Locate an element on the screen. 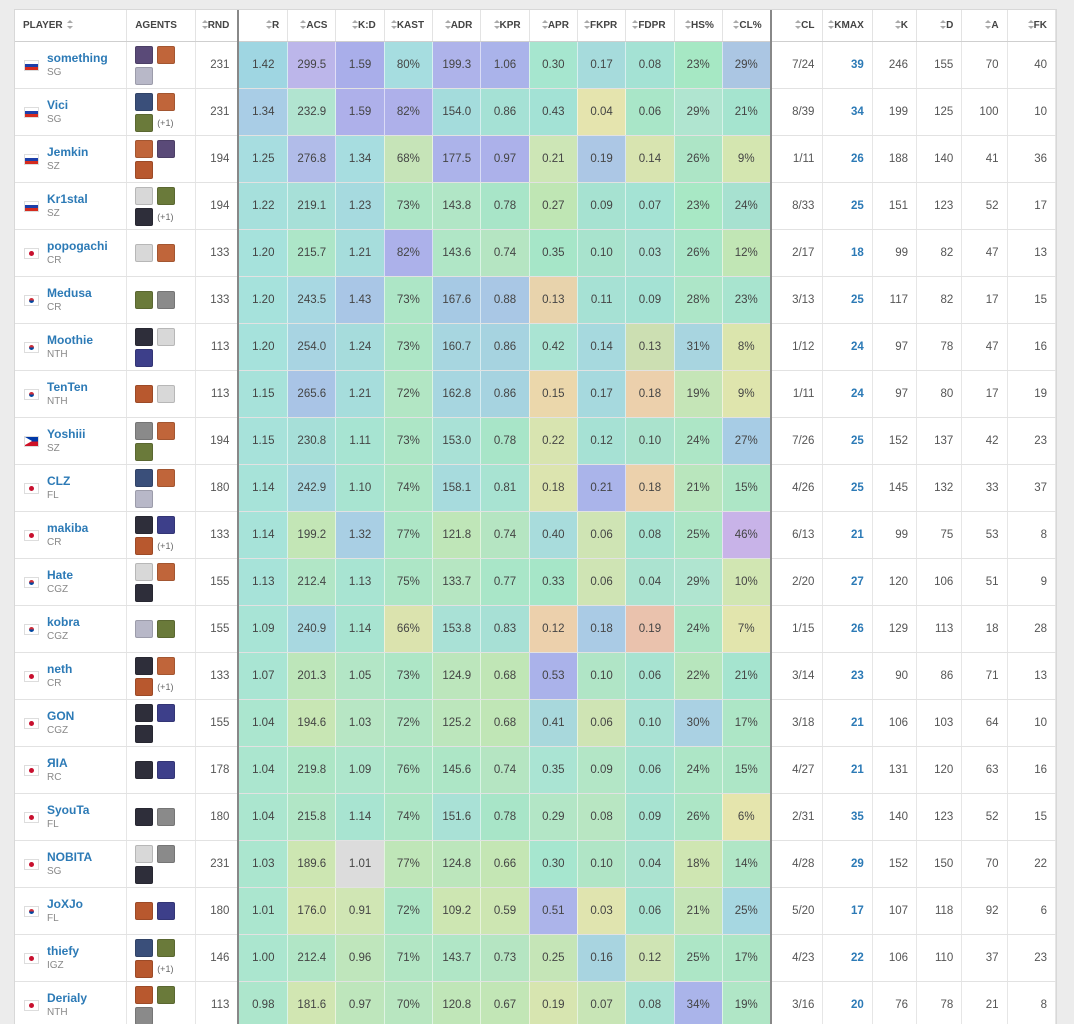 This screenshot has height=1024, width=1074. column-header-r: R is located at coordinates (263, 26).